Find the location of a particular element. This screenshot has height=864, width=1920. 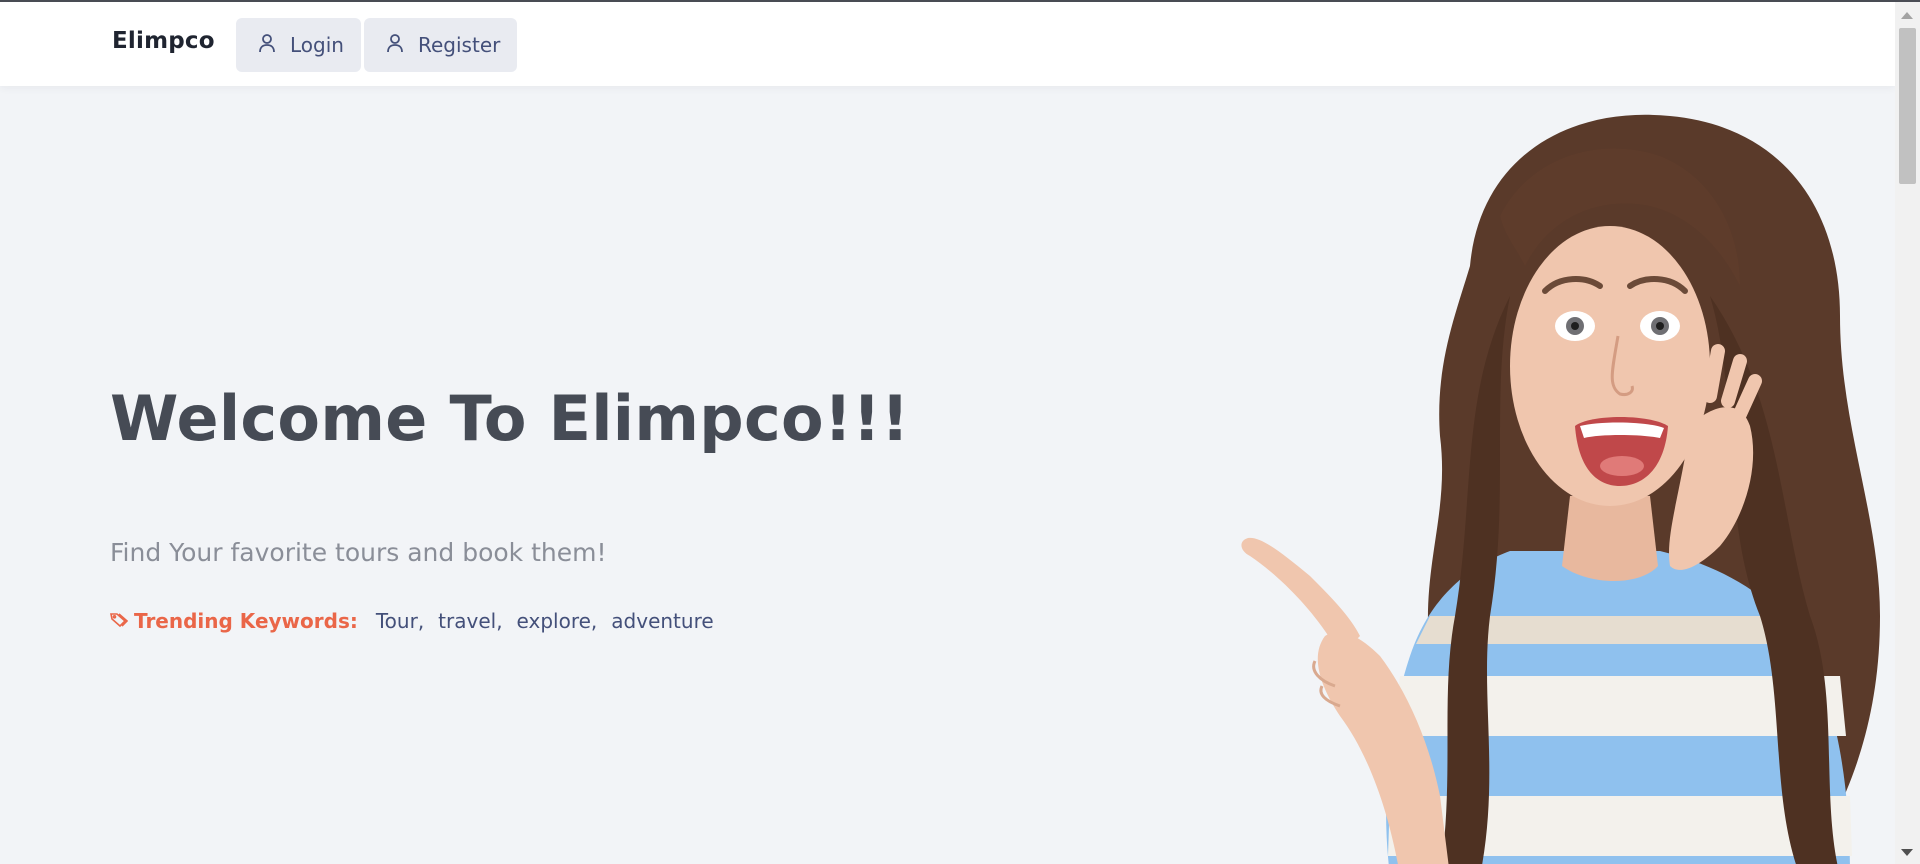

hero-title: Welcome To Elimpco!!! is located at coordinates (510, 418).